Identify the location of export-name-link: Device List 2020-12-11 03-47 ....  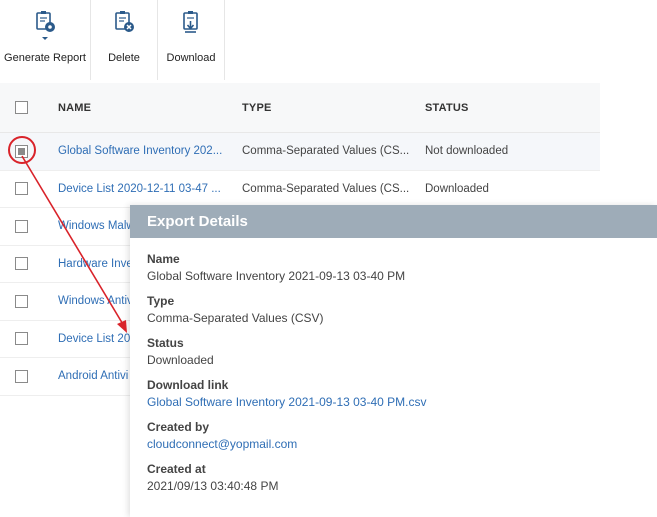
(150, 189).